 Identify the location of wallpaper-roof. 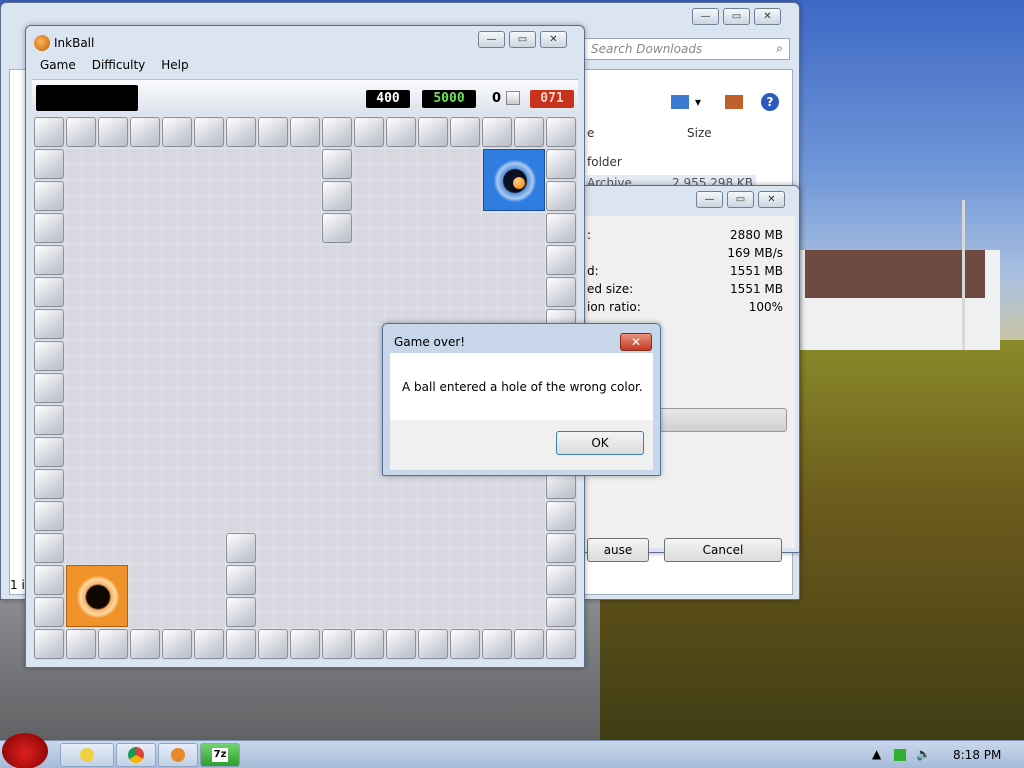
(895, 274).